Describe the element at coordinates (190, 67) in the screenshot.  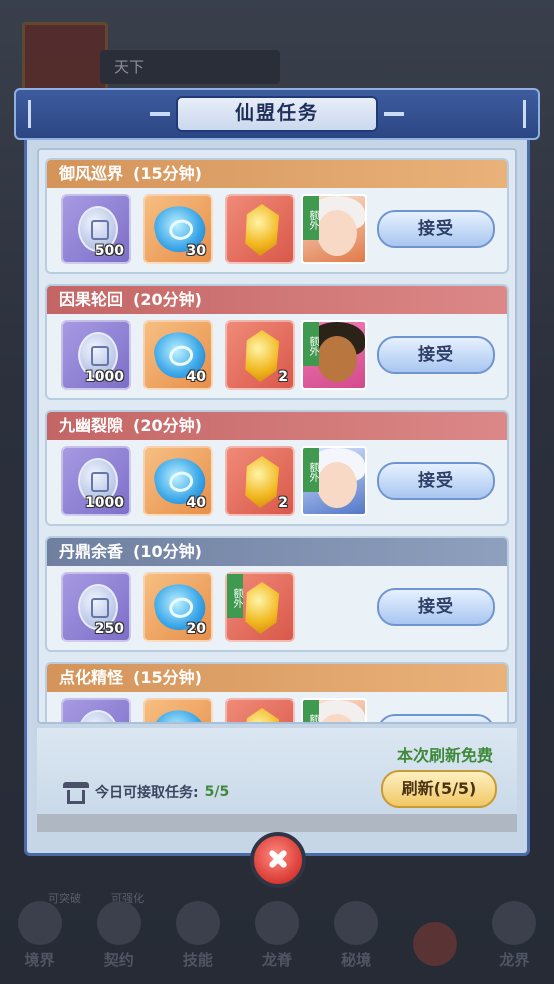
I see `background-label: 天下` at that location.